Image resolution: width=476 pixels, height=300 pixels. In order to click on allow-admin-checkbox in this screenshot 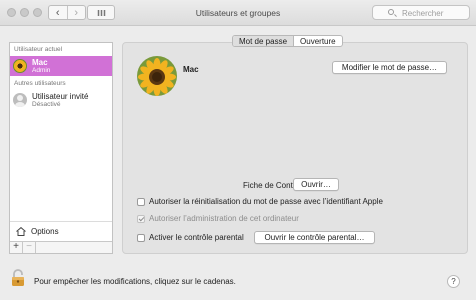, I will do `click(141, 218)`.